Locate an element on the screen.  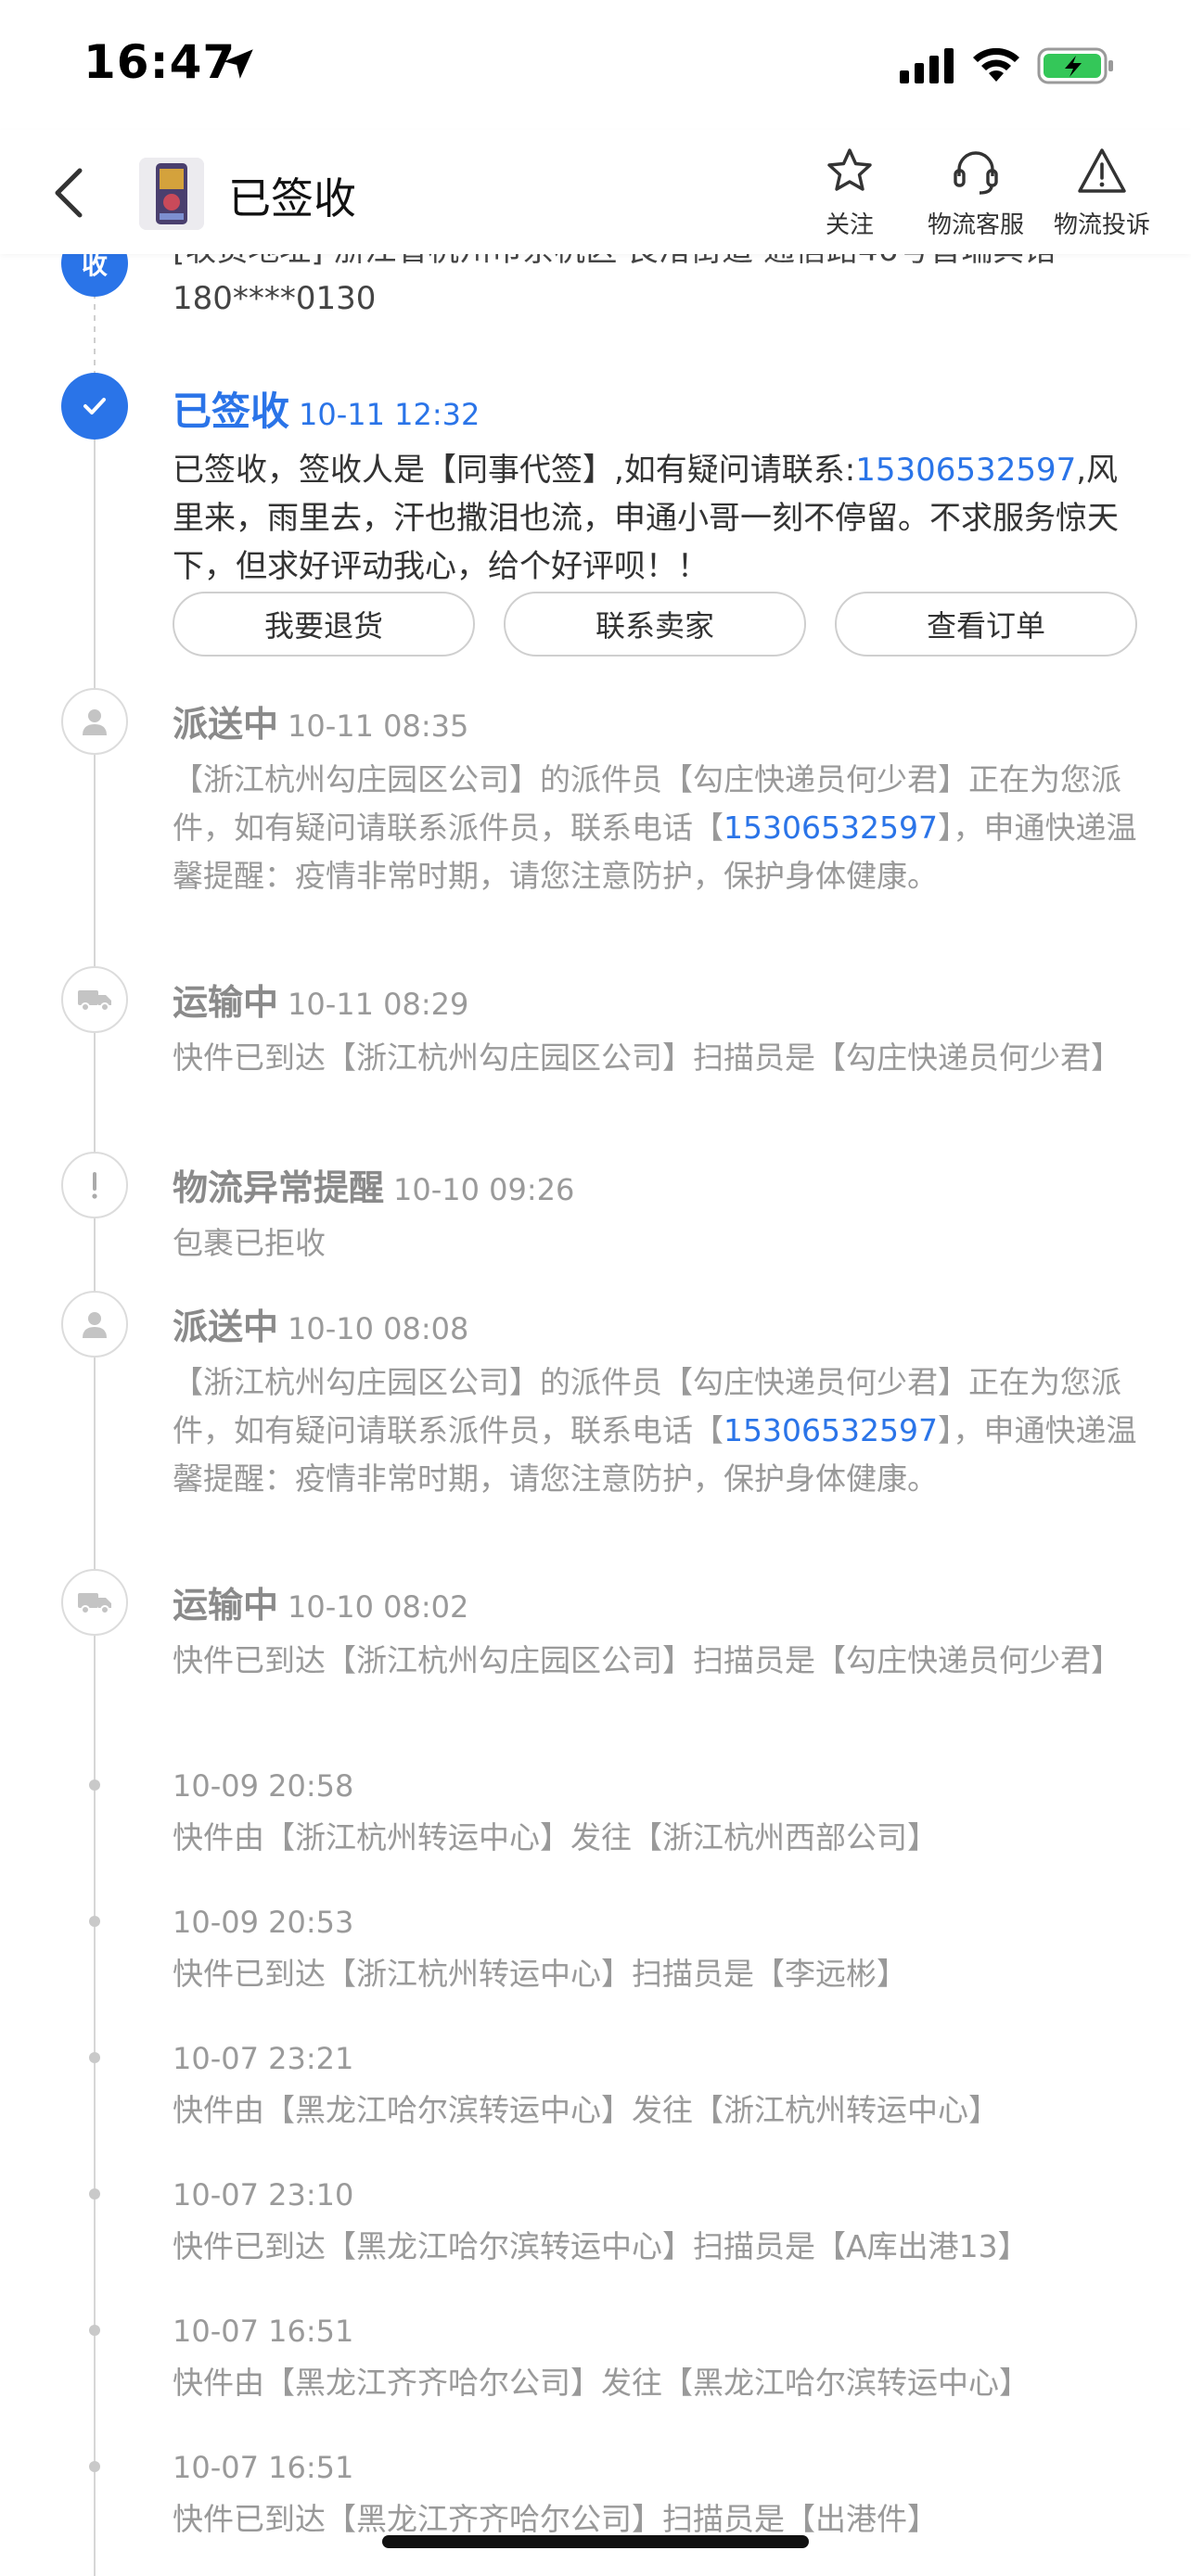
entry-time: 10-11 12:32 is located at coordinates (389, 415).